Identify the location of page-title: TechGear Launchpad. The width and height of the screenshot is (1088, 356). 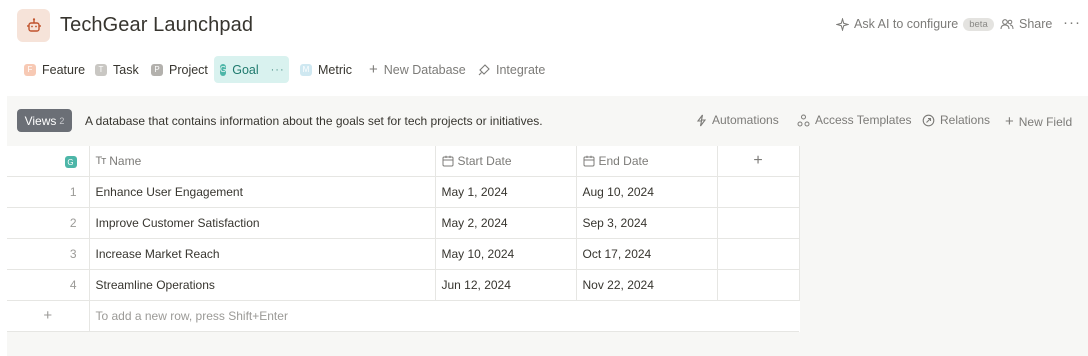
(157, 25).